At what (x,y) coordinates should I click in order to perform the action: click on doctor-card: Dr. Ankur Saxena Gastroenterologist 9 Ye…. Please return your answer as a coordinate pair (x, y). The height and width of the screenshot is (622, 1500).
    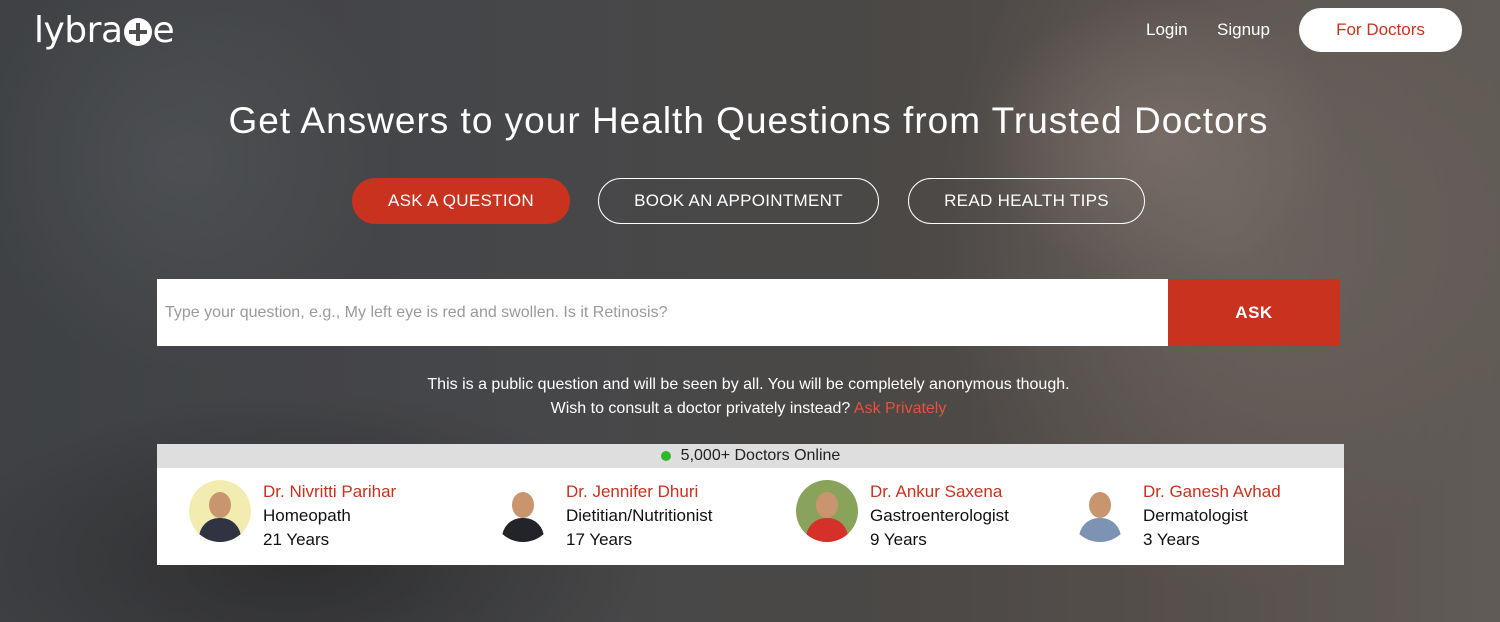
    Looking at the image, I should click on (902, 516).